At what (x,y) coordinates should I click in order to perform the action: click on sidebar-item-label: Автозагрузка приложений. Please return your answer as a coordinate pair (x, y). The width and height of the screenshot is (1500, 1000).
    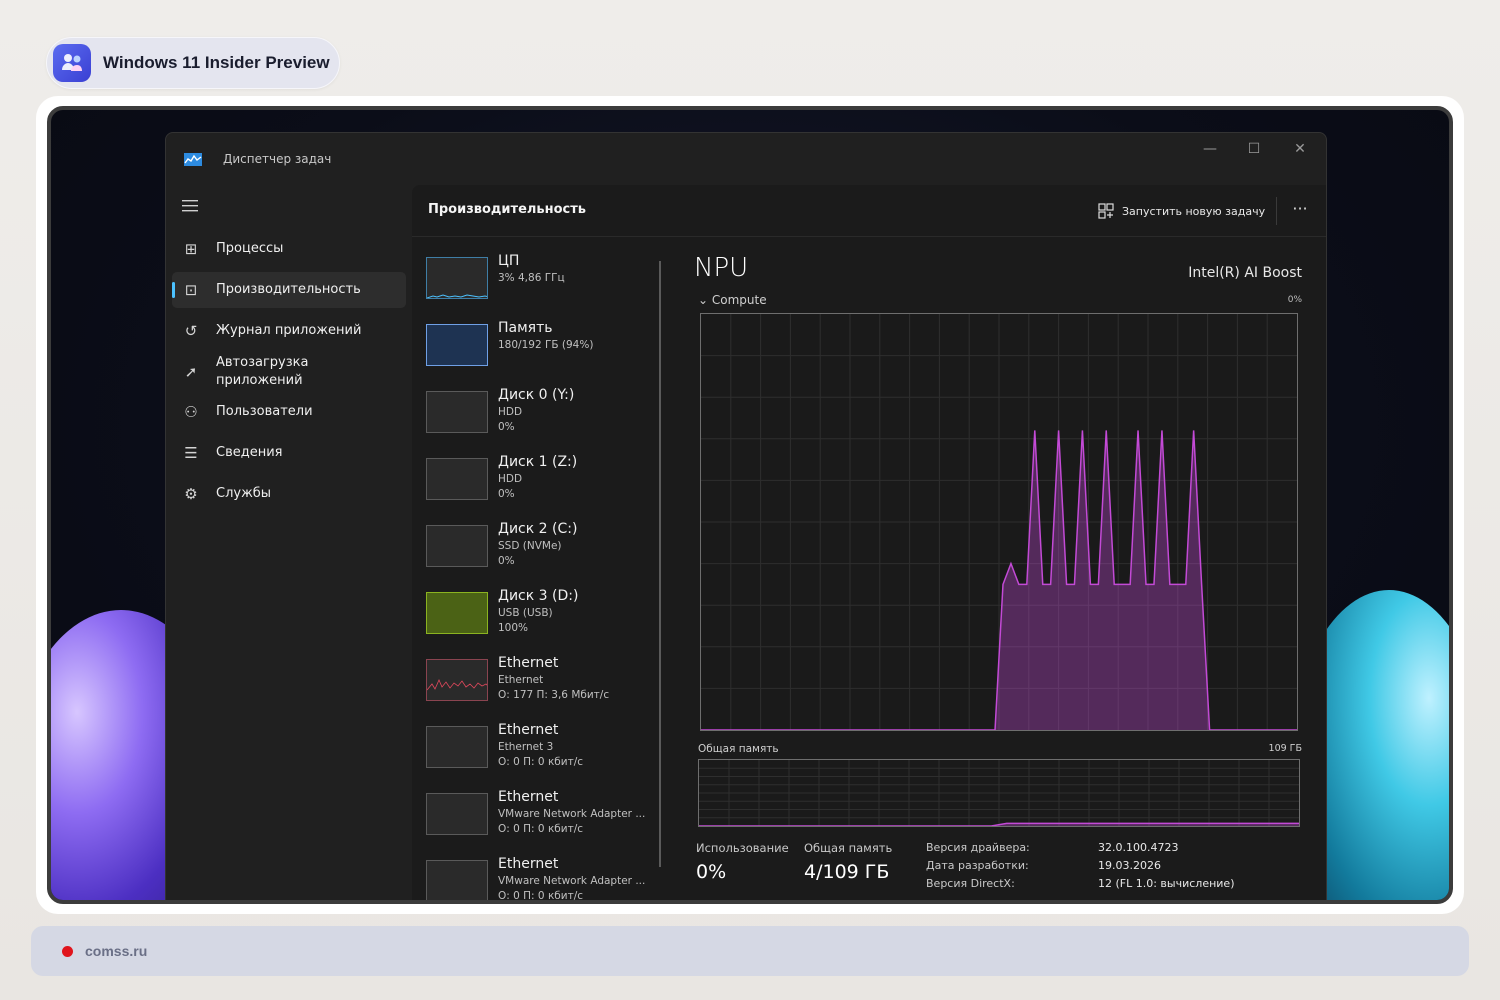
    Looking at the image, I should click on (262, 371).